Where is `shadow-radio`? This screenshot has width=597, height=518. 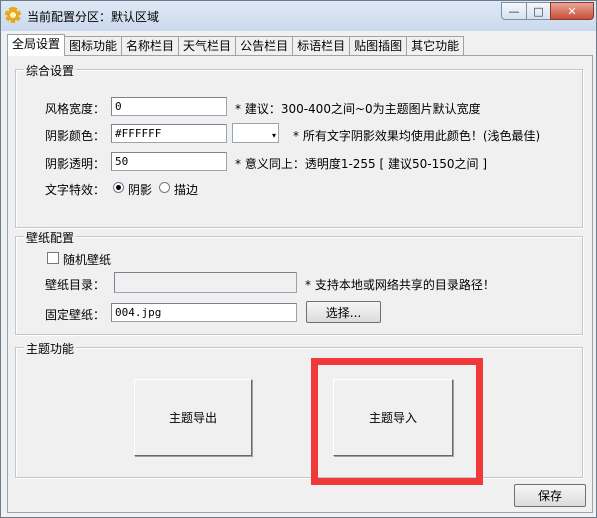
shadow-radio is located at coordinates (118, 187).